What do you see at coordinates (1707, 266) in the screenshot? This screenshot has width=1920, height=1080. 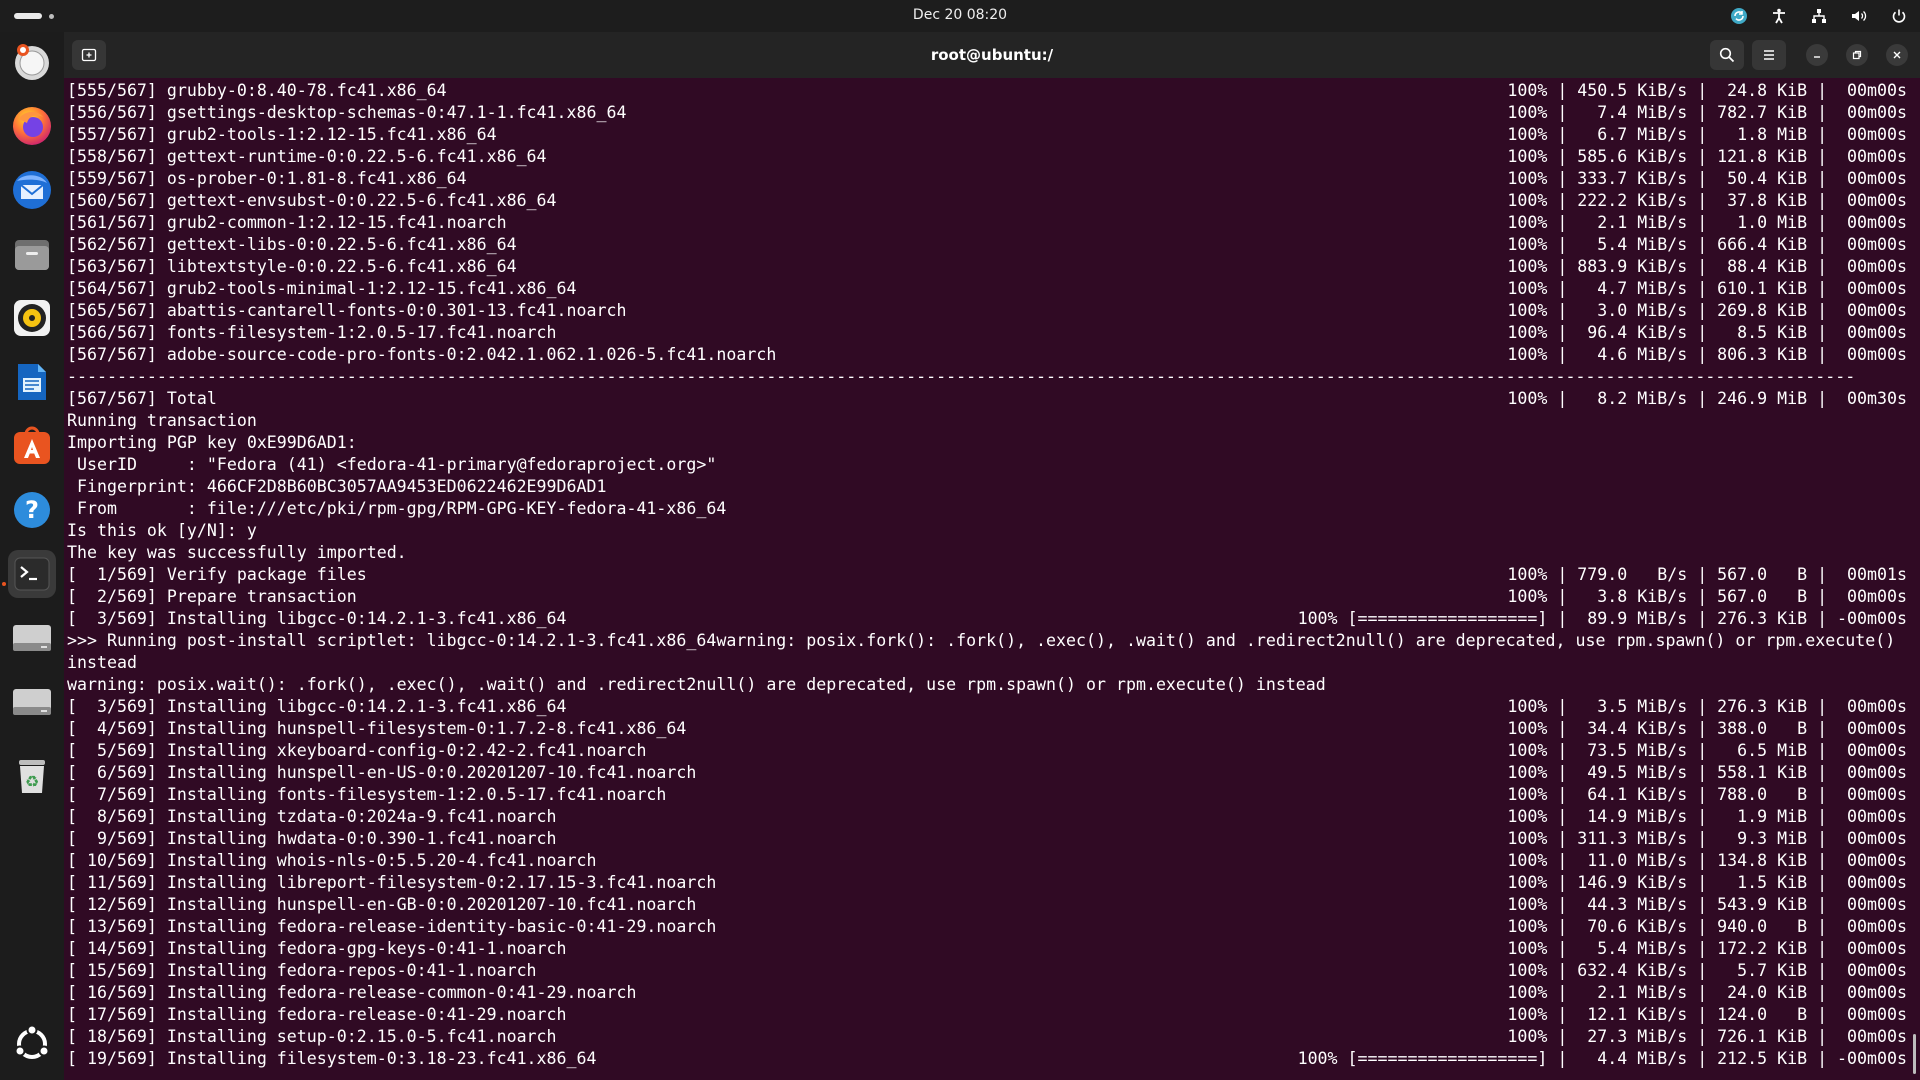 I see `terminal-line-progress: 100% | 883.9 KiB/s | 88.4 KiB | 00m00s` at bounding box center [1707, 266].